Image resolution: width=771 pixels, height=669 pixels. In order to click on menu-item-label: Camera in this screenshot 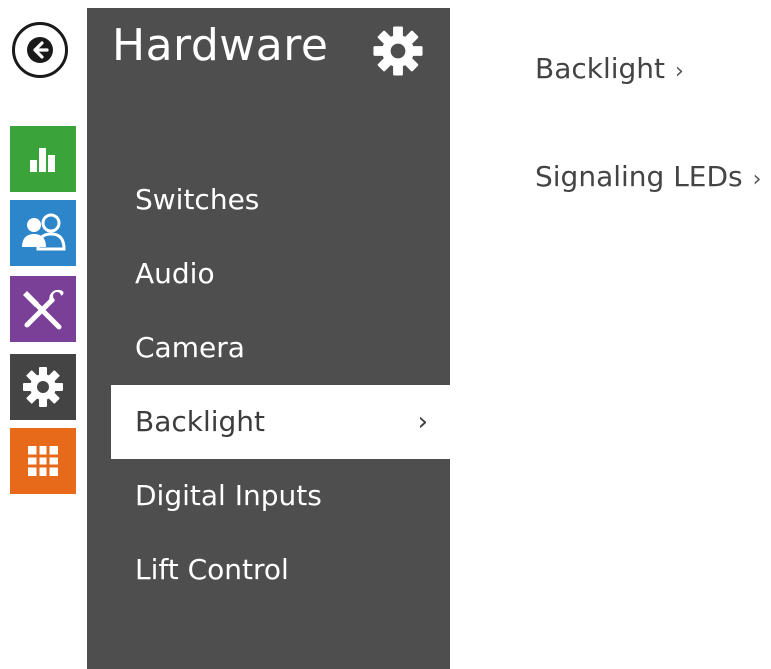, I will do `click(190, 347)`.